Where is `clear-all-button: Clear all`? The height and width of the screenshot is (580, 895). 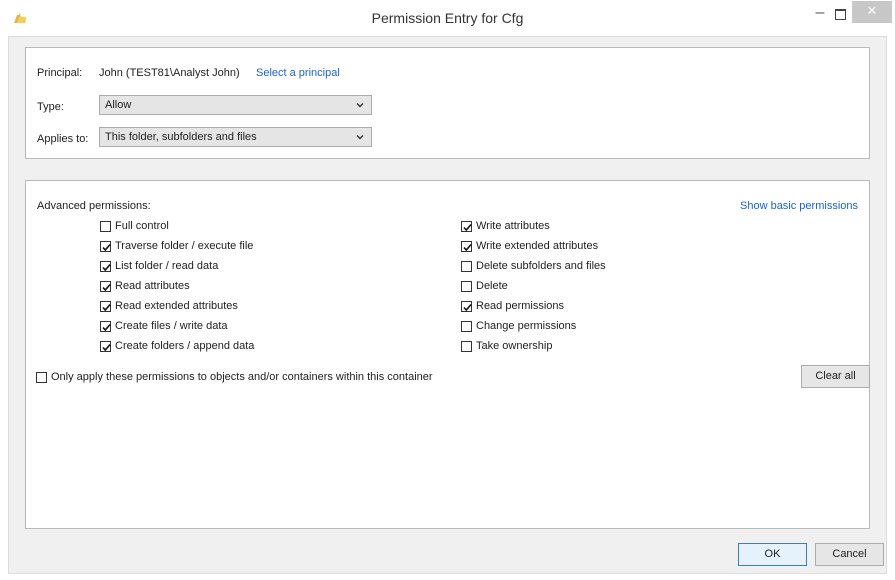
clear-all-button: Clear all is located at coordinates (835, 376).